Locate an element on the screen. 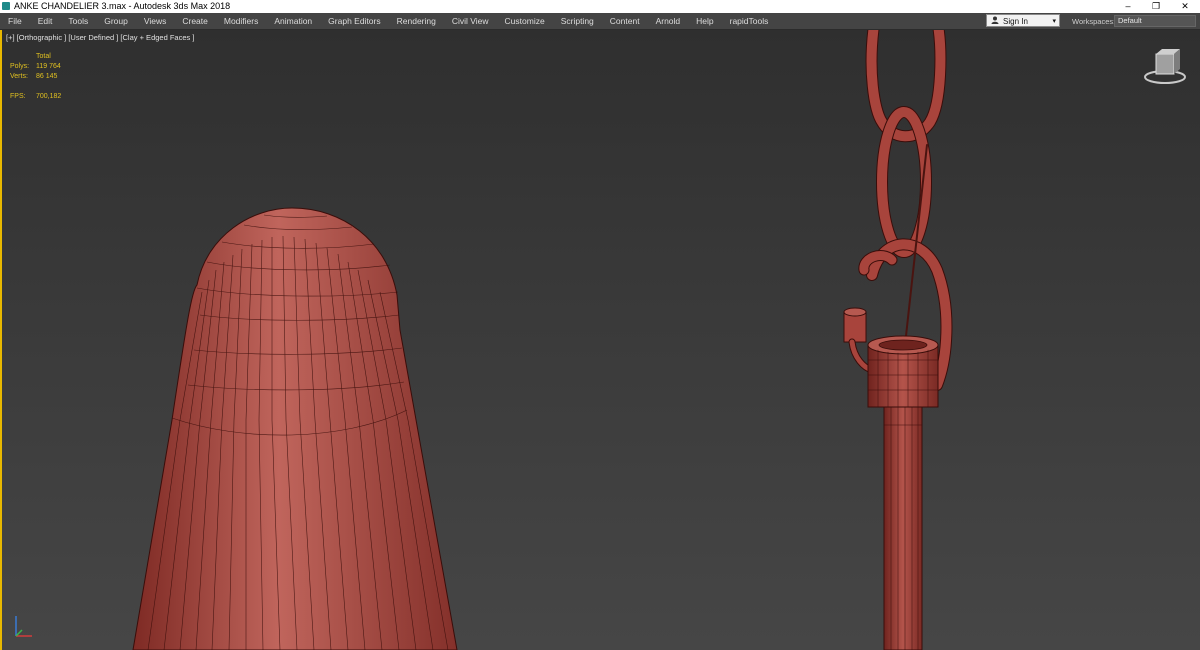 The height and width of the screenshot is (650, 1200). menu-edit: Edit is located at coordinates (45, 21).